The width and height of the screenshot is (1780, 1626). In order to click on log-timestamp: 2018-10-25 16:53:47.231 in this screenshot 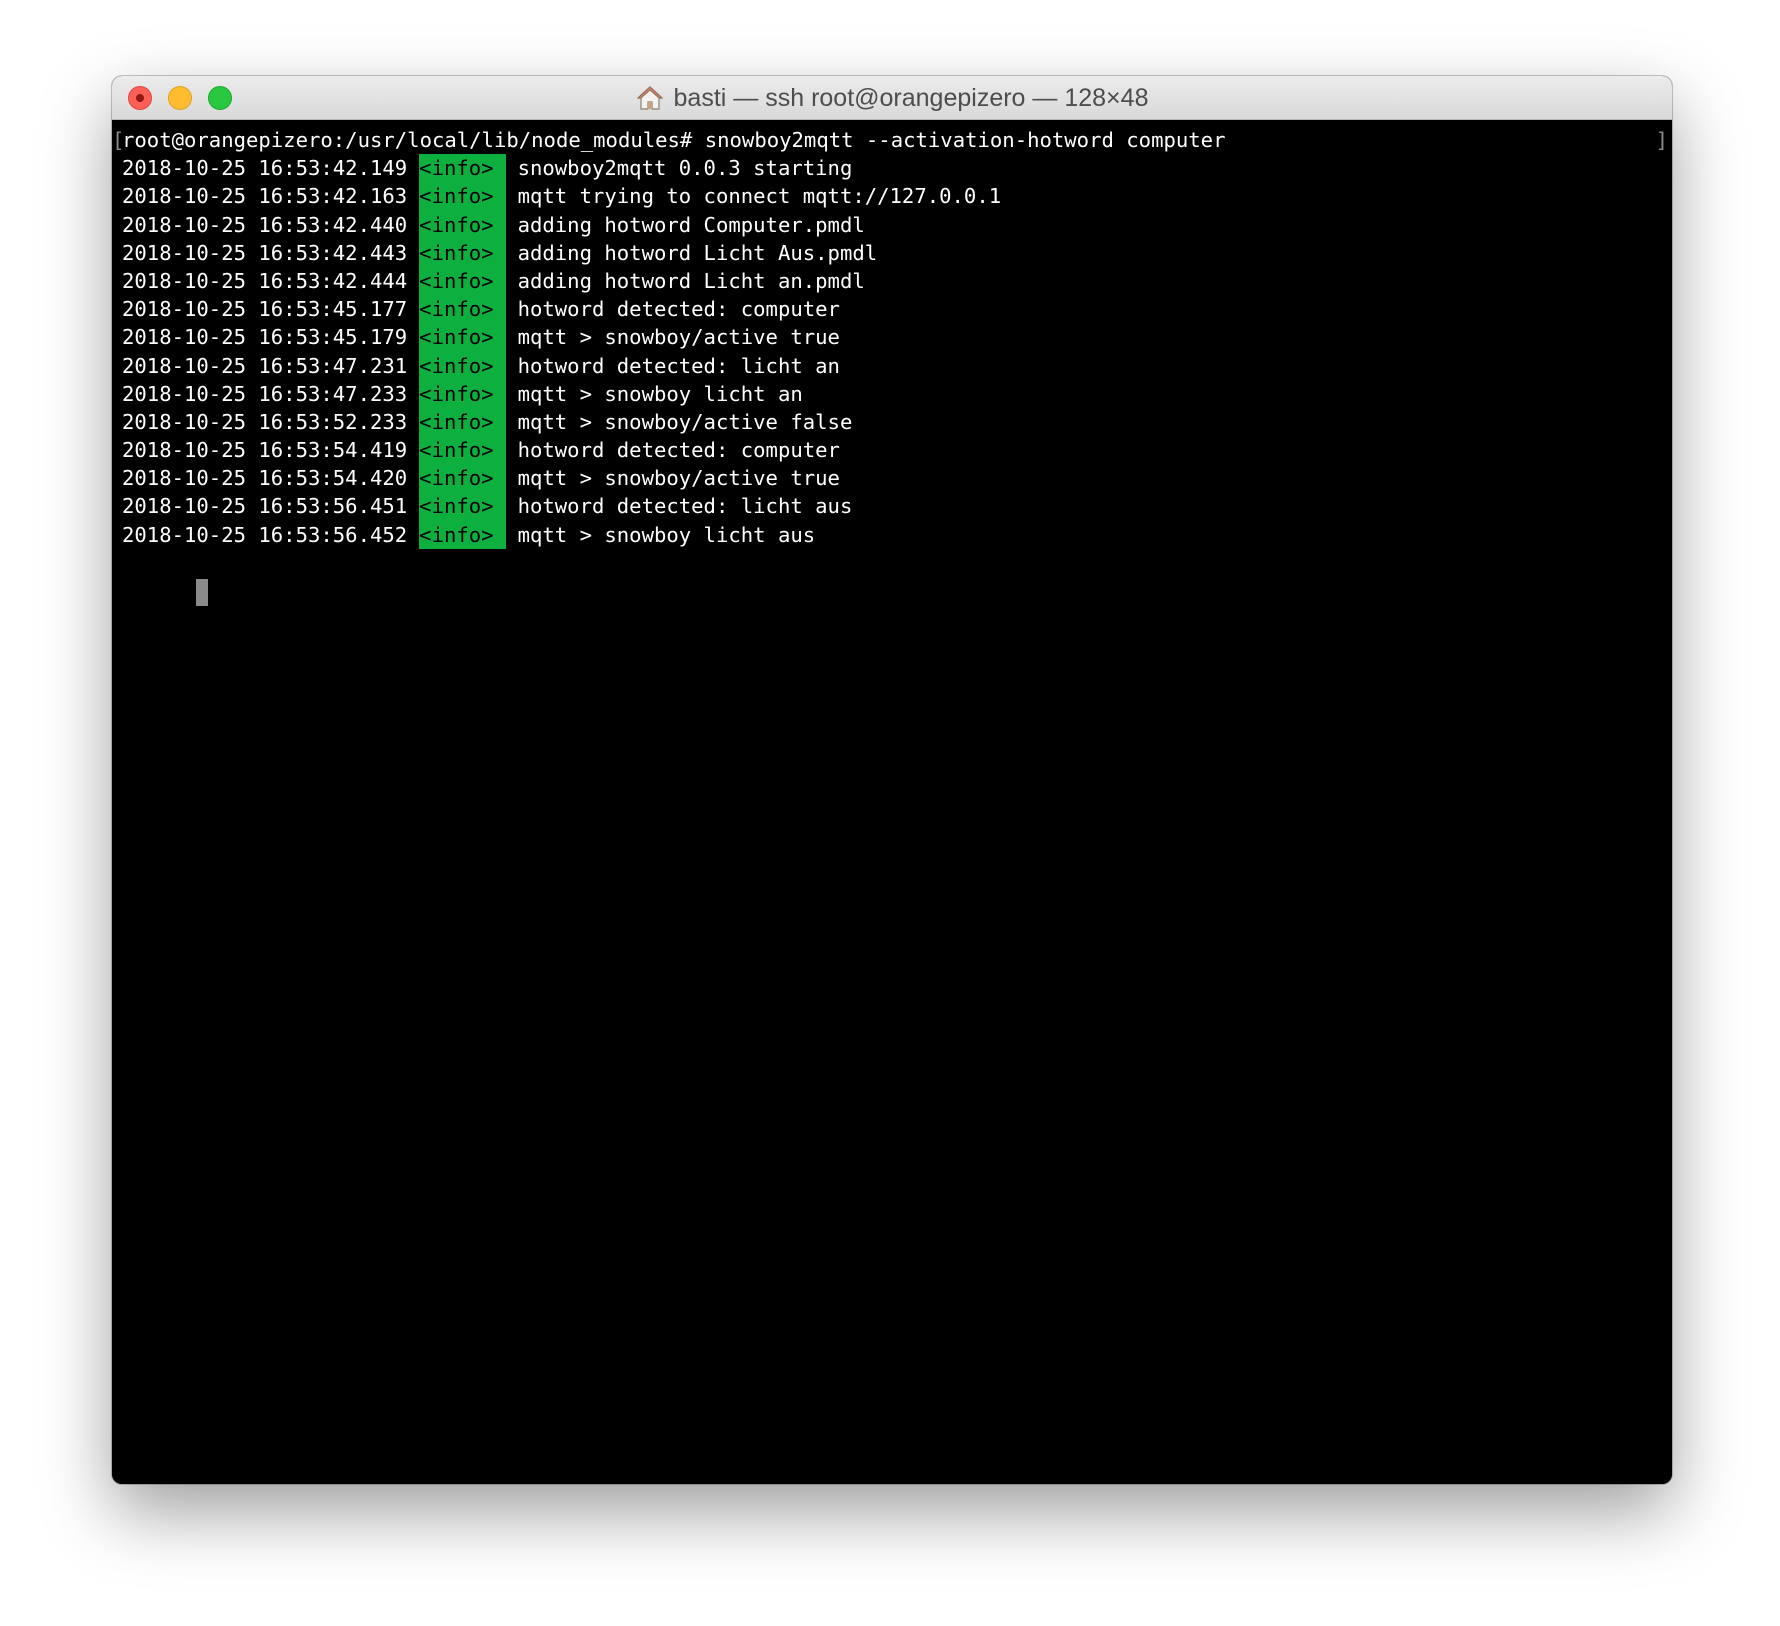, I will do `click(265, 365)`.